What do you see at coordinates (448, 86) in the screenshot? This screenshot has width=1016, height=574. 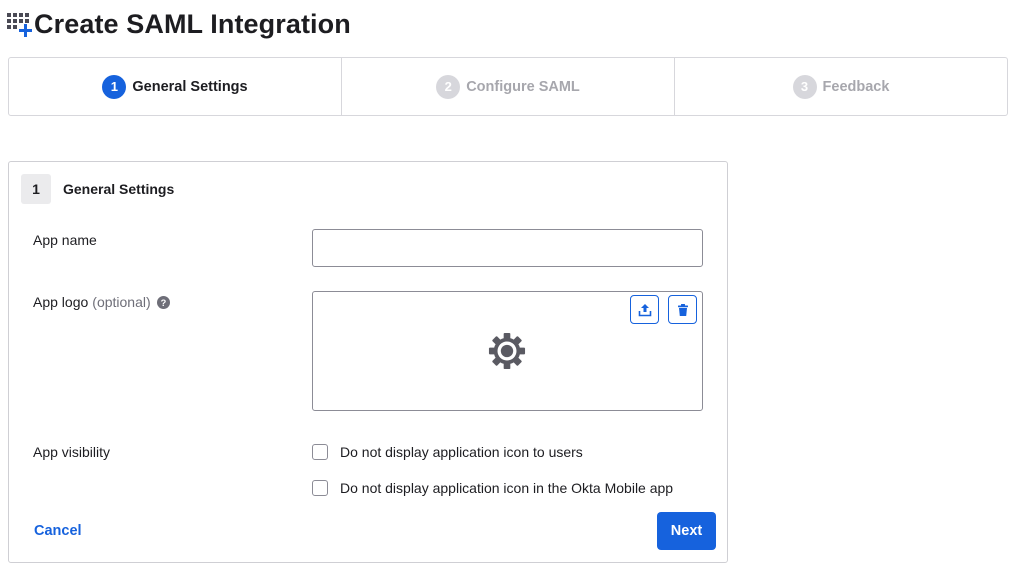 I see `step-number-badge: 2` at bounding box center [448, 86].